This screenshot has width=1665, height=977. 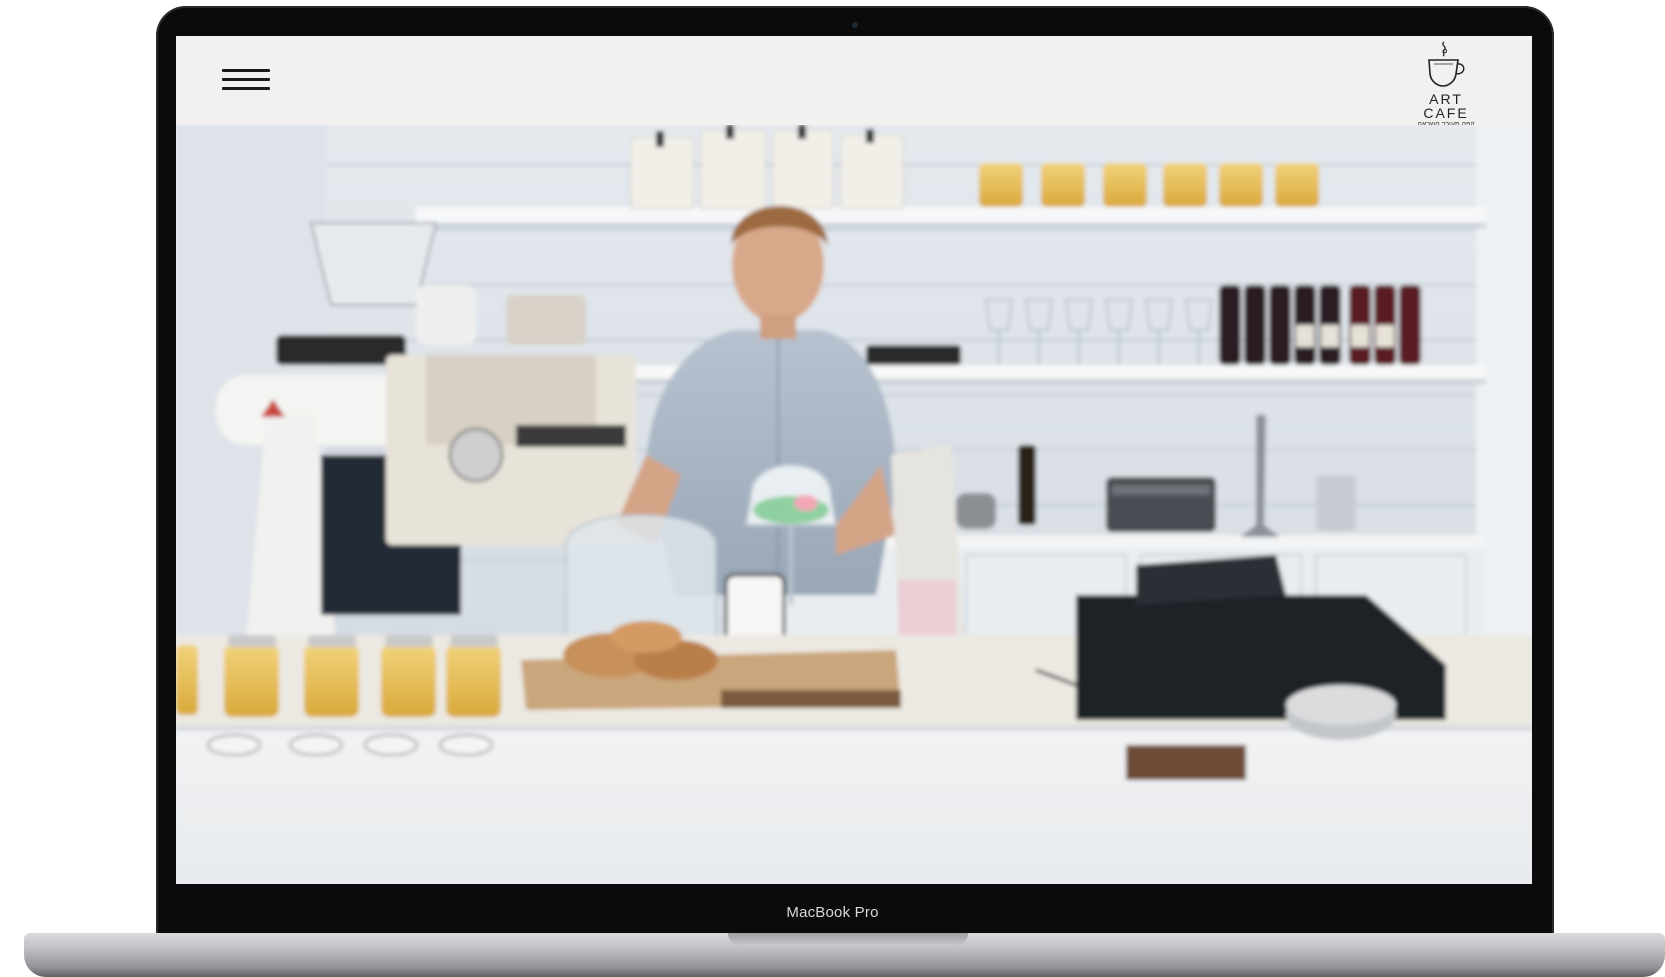 What do you see at coordinates (1446, 64) in the screenshot?
I see `coffee-cup-icon` at bounding box center [1446, 64].